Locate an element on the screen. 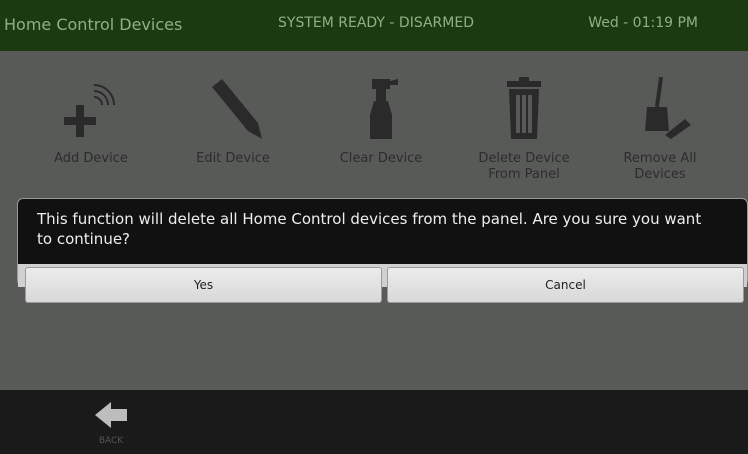 Image resolution: width=748 pixels, height=454 pixels. broom-dustpan-icon is located at coordinates (660, 110).